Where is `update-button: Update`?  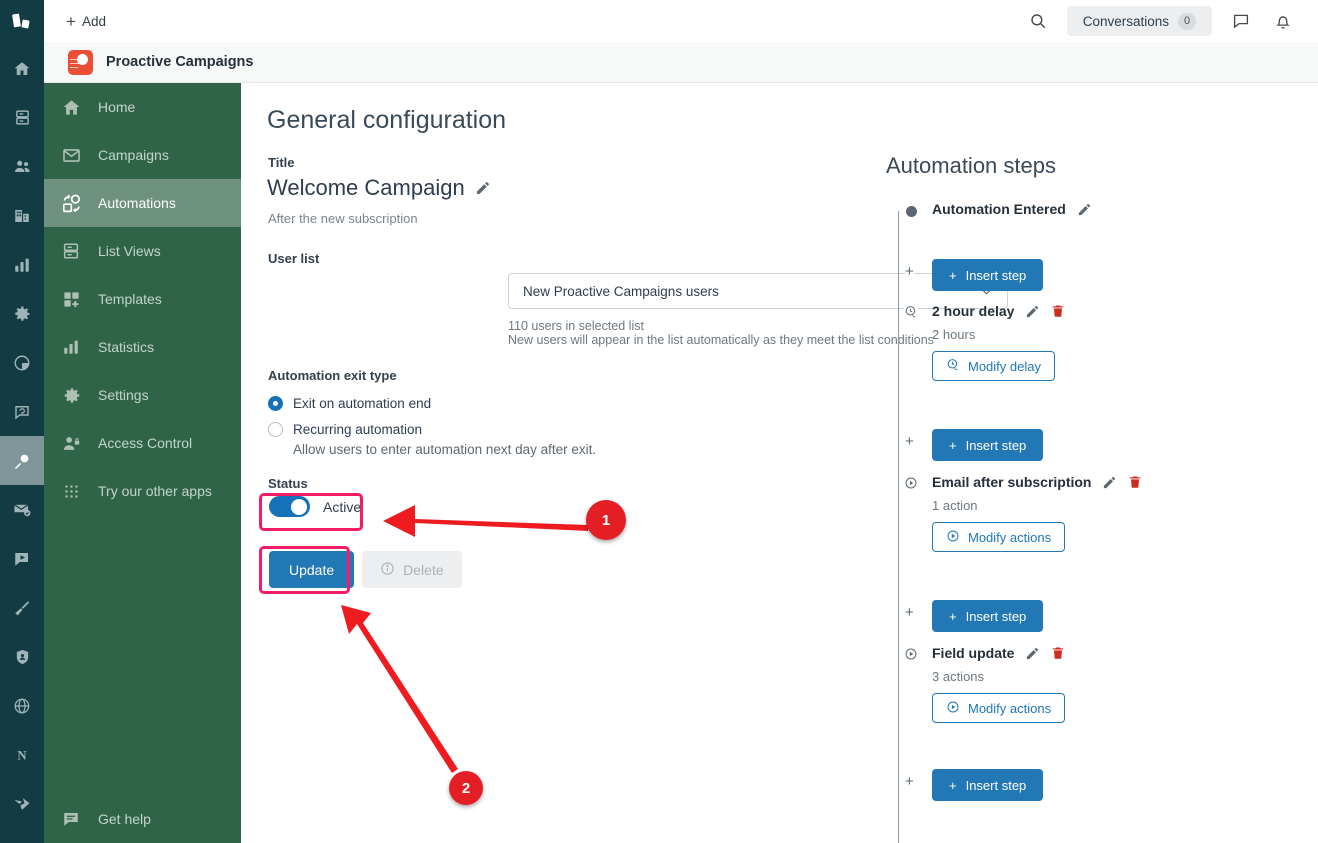
update-button: Update is located at coordinates (312, 569).